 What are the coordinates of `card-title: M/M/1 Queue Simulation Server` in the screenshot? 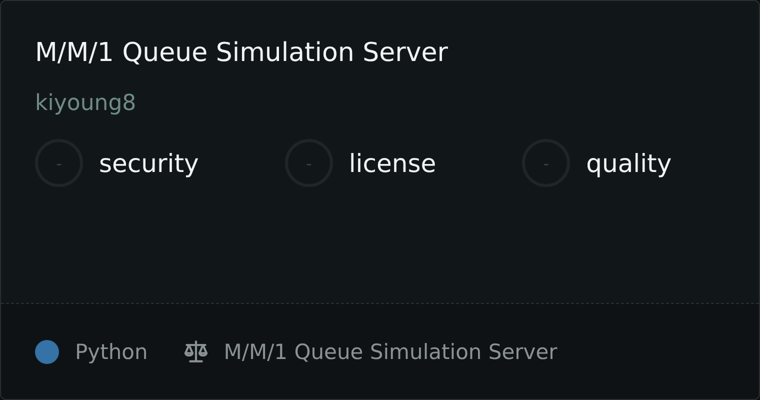 It's located at (242, 53).